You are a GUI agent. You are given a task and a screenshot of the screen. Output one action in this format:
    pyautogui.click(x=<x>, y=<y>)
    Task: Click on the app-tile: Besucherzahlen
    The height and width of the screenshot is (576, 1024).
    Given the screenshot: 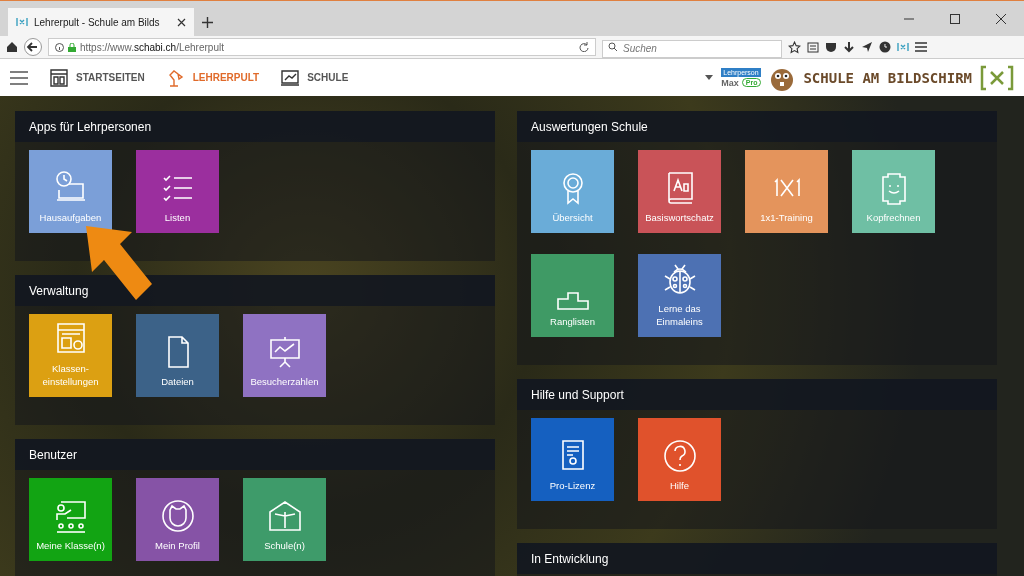 What is the action you would take?
    pyautogui.click(x=284, y=355)
    